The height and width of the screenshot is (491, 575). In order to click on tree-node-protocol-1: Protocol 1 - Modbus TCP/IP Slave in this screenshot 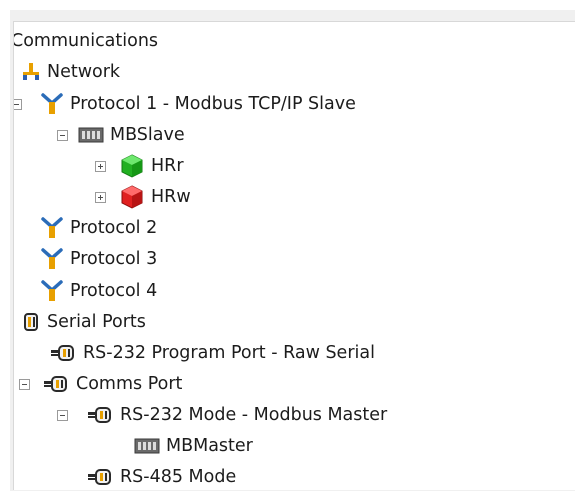, I will do `click(294, 104)`.